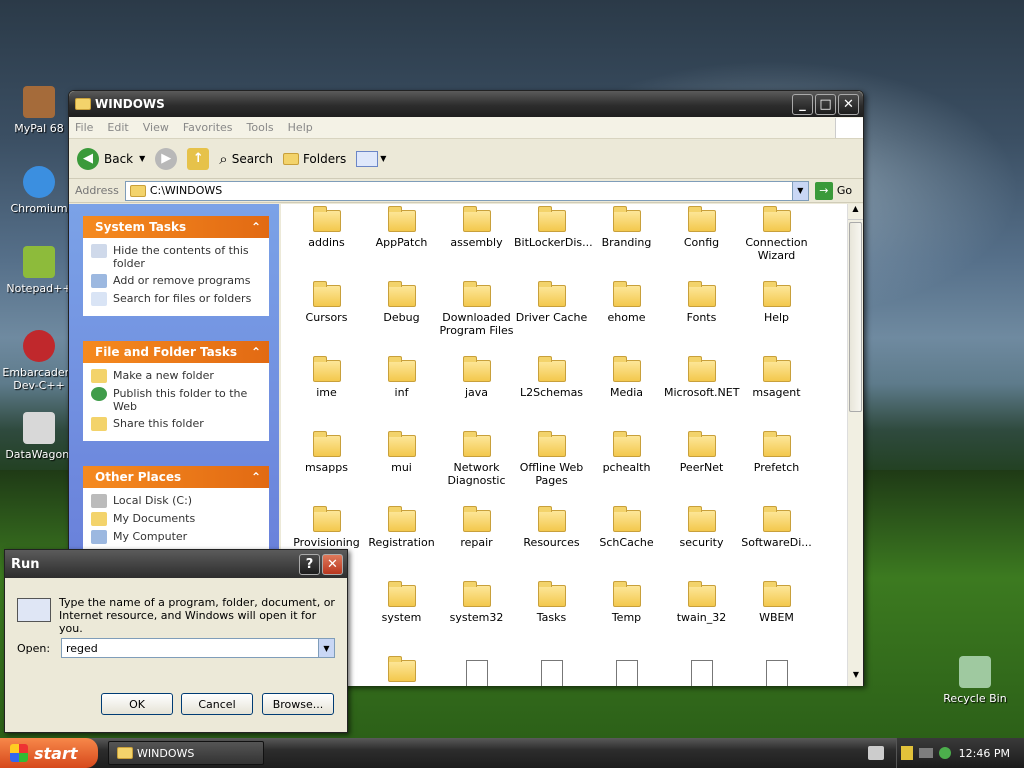 The width and height of the screenshot is (1024, 768). What do you see at coordinates (326, 377) in the screenshot?
I see `folder-item: ime` at bounding box center [326, 377].